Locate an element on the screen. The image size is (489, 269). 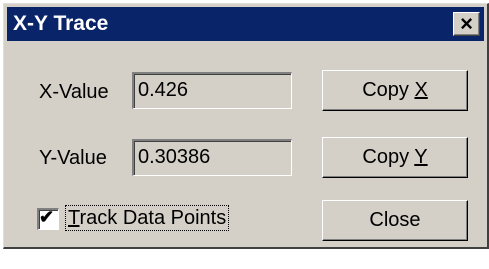
x-value-label: X-Value is located at coordinates (74, 92).